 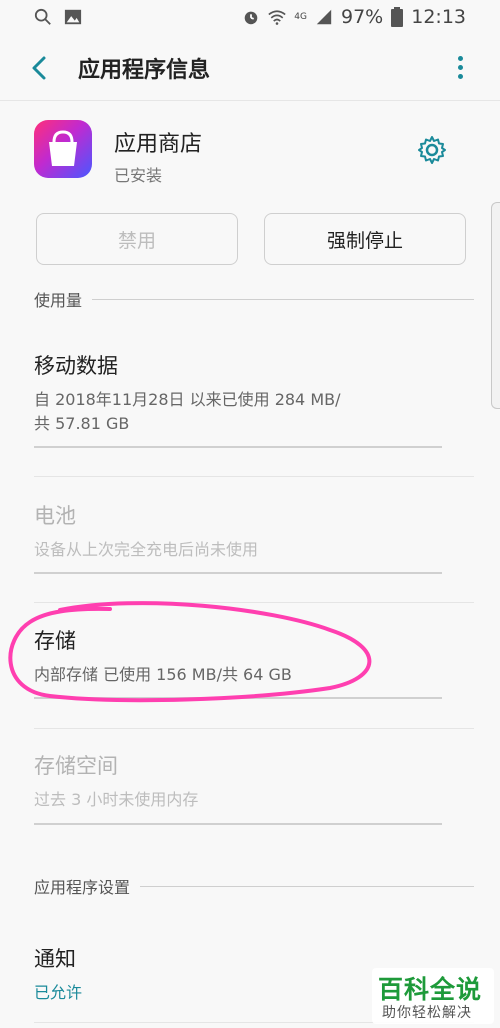 I want to click on storage-subtitle: 内部存储 已使用 156 MB/共 64 GB, so click(x=163, y=674).